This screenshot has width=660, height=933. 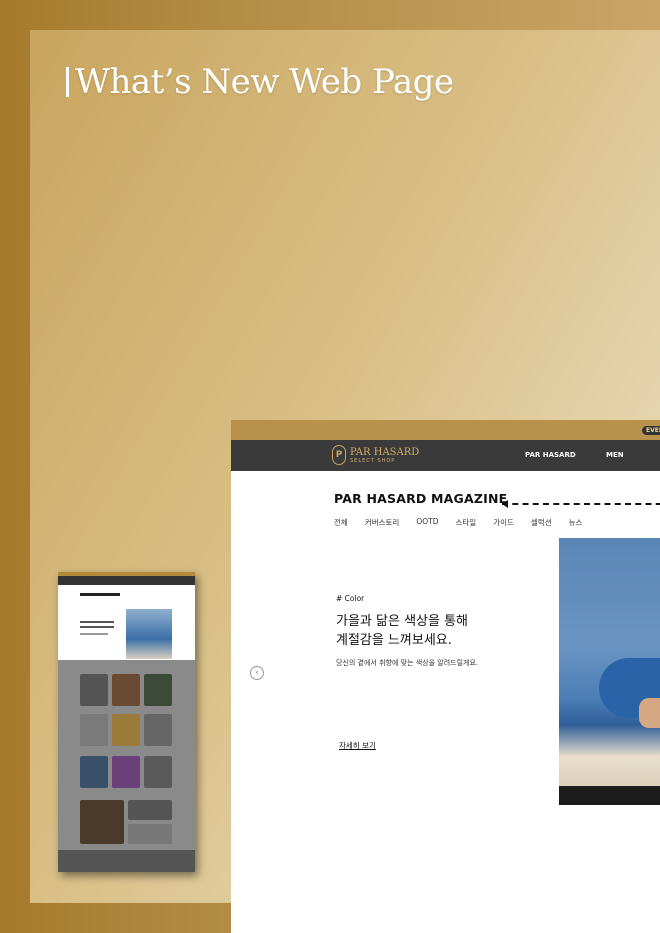 I want to click on nav-item-men: MEN, so click(x=615, y=455).